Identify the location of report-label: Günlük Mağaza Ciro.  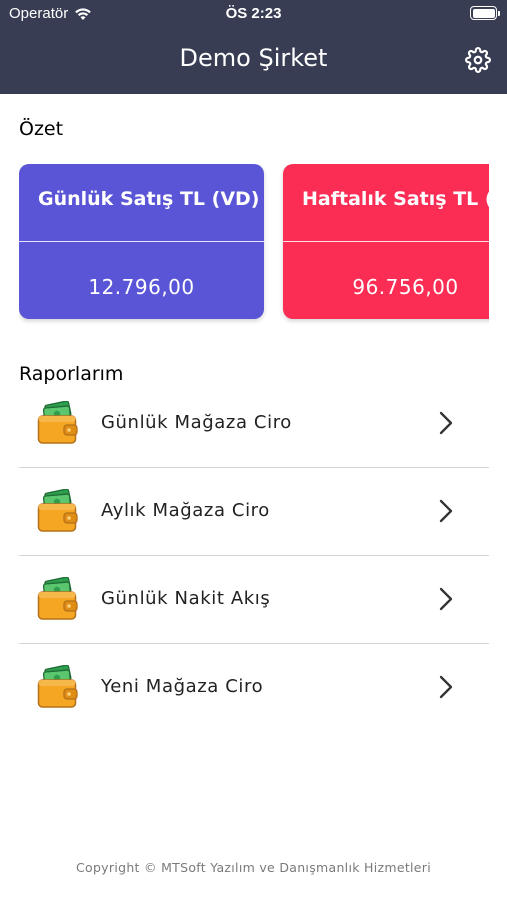
(196, 422).